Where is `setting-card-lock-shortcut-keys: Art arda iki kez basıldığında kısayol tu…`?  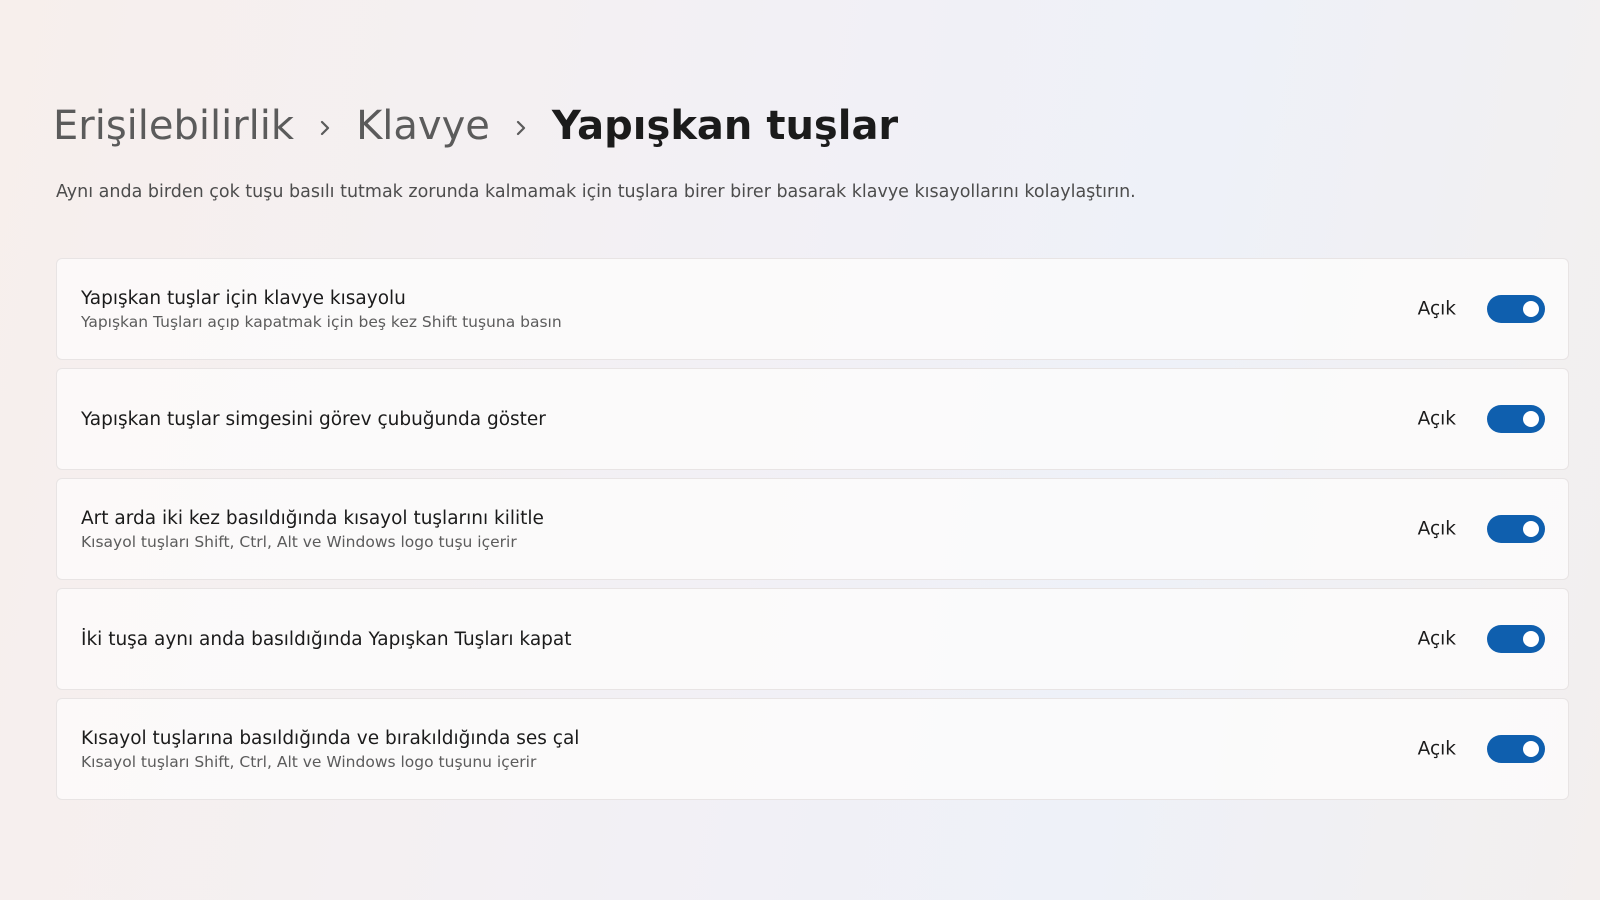
setting-card-lock-shortcut-keys: Art arda iki kez basıldığında kısayol tu… is located at coordinates (812, 529).